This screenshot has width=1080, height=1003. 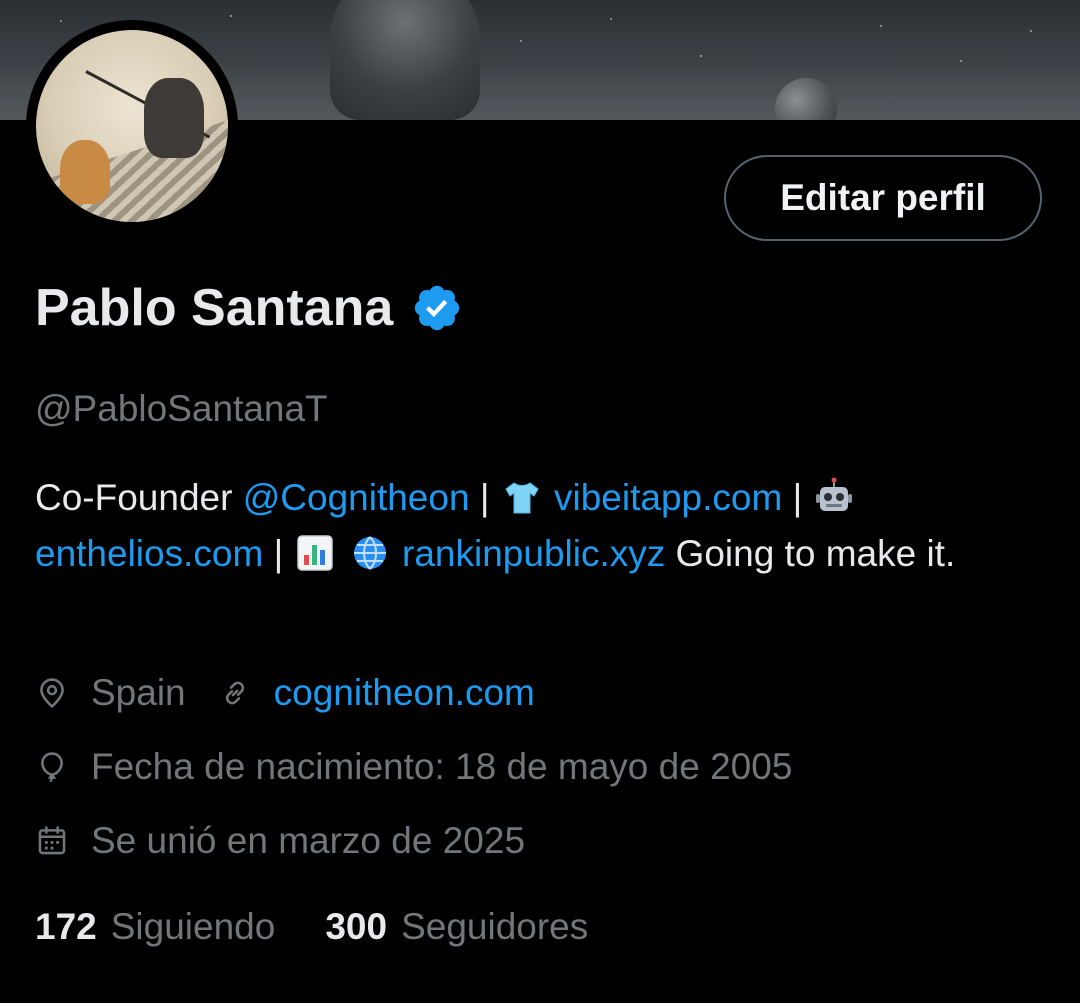 What do you see at coordinates (138, 692) in the screenshot?
I see `location-text: Spain` at bounding box center [138, 692].